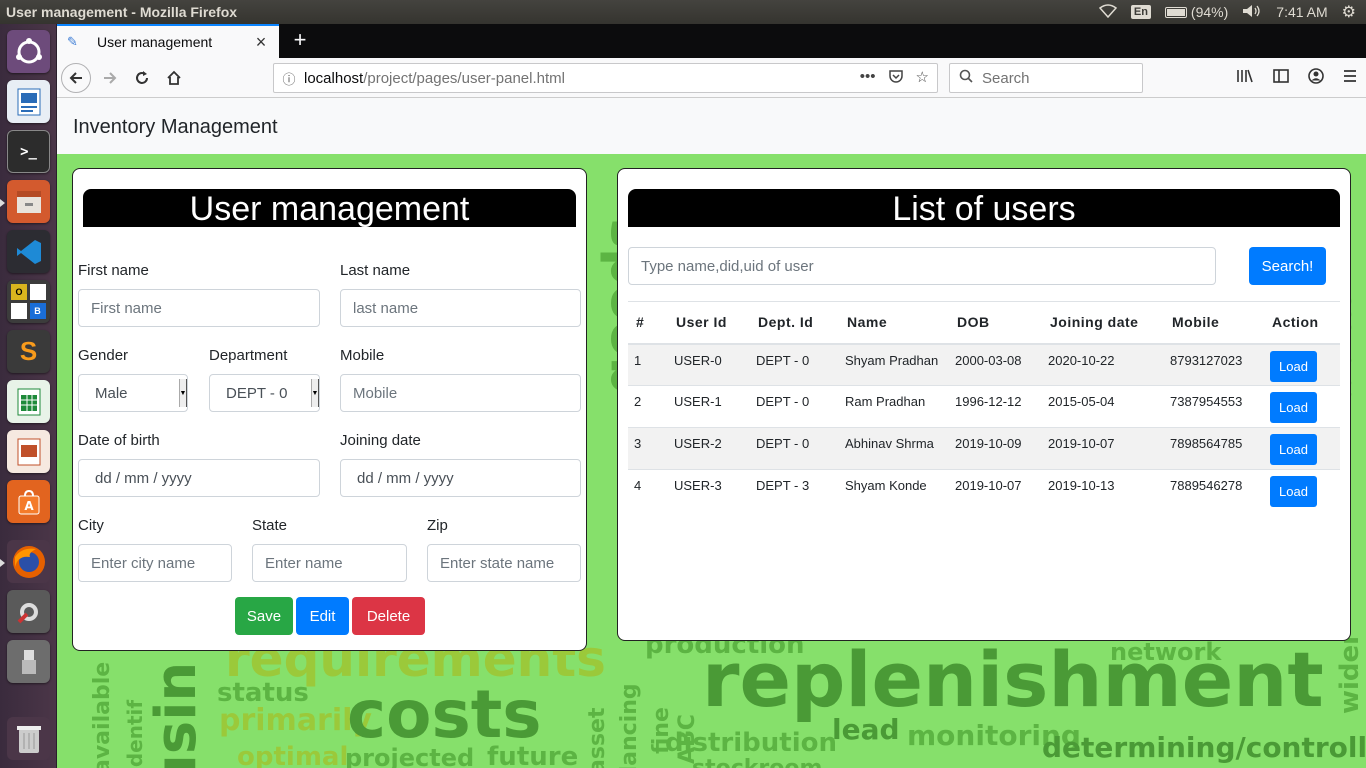 Image resolution: width=1366 pixels, height=768 pixels. I want to click on cell-user-id: USER-0, so click(709, 364).